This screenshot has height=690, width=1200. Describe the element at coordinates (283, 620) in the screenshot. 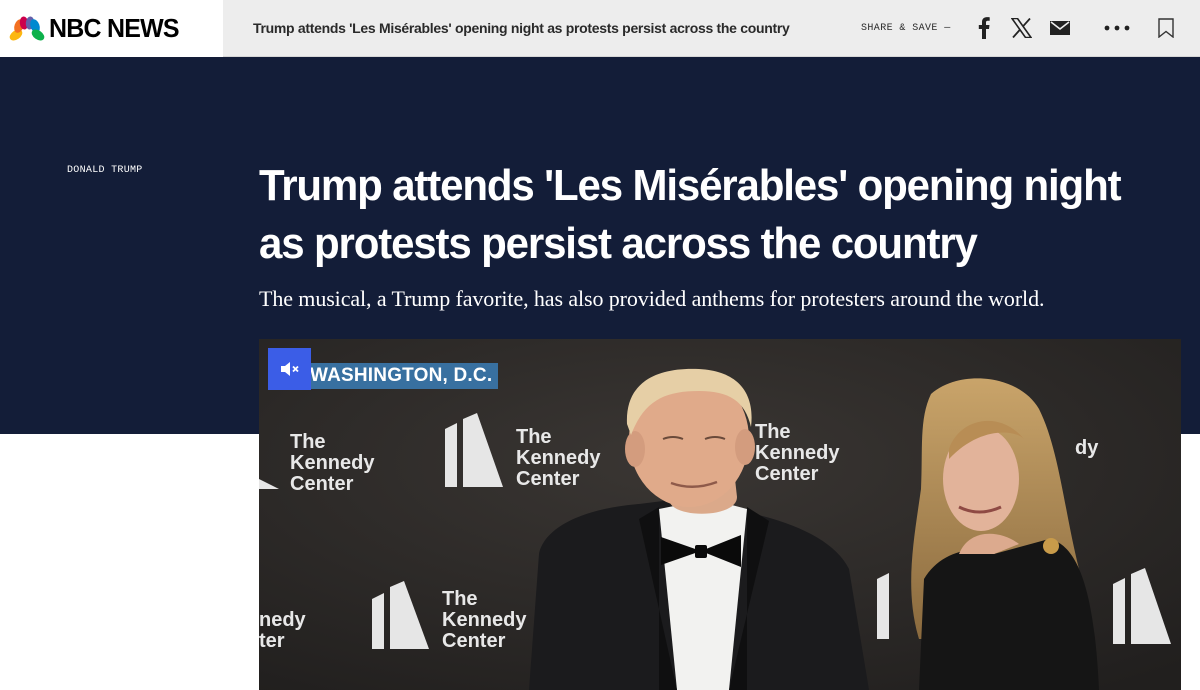

I see `svg-text: nedy` at that location.